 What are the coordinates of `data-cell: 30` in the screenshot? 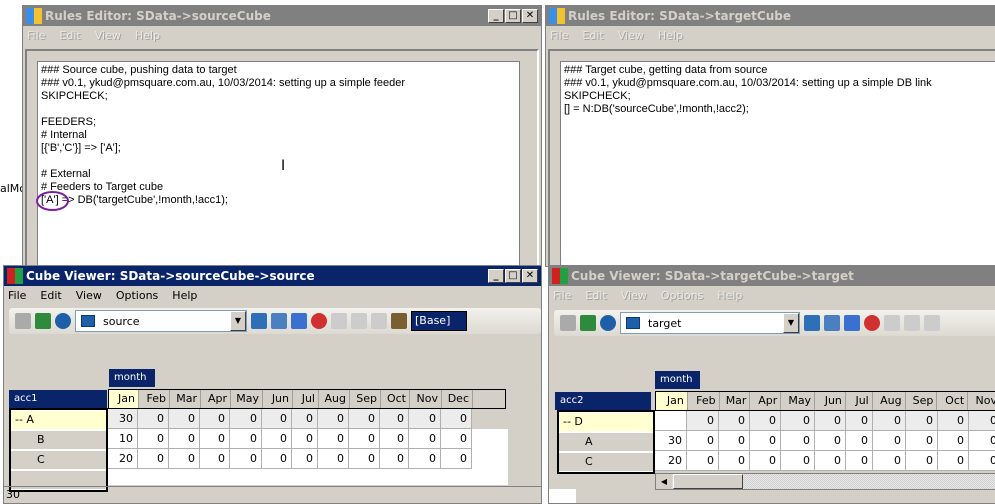 It's located at (671, 441).